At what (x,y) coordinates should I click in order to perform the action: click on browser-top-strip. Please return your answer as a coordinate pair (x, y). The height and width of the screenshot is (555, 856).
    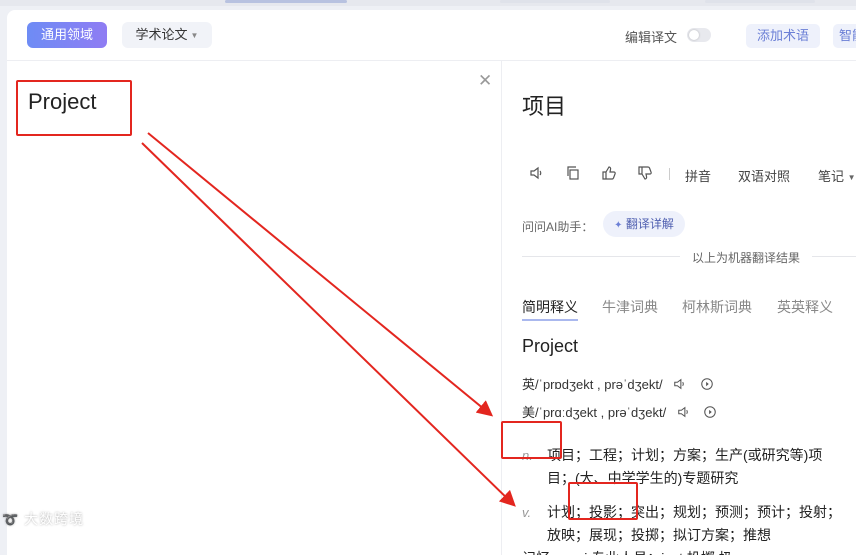
    Looking at the image, I should click on (428, 3).